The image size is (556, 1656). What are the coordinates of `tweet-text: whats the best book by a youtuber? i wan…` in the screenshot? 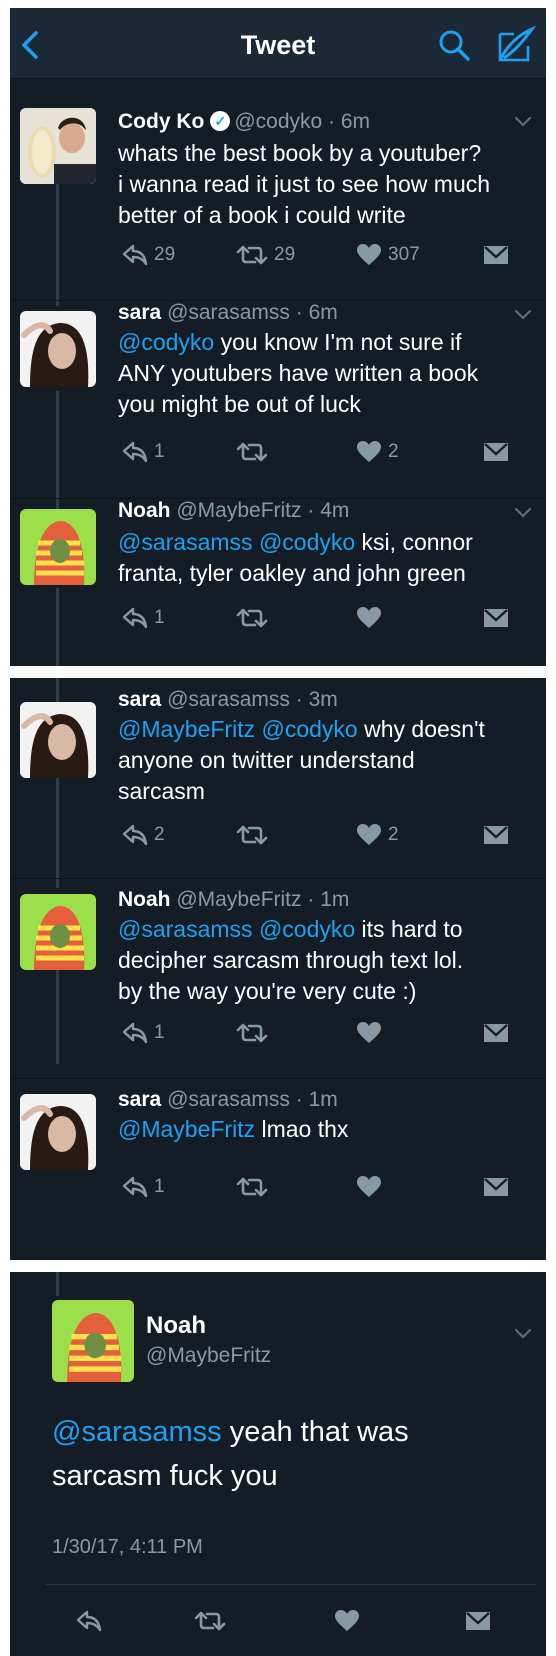 It's located at (328, 184).